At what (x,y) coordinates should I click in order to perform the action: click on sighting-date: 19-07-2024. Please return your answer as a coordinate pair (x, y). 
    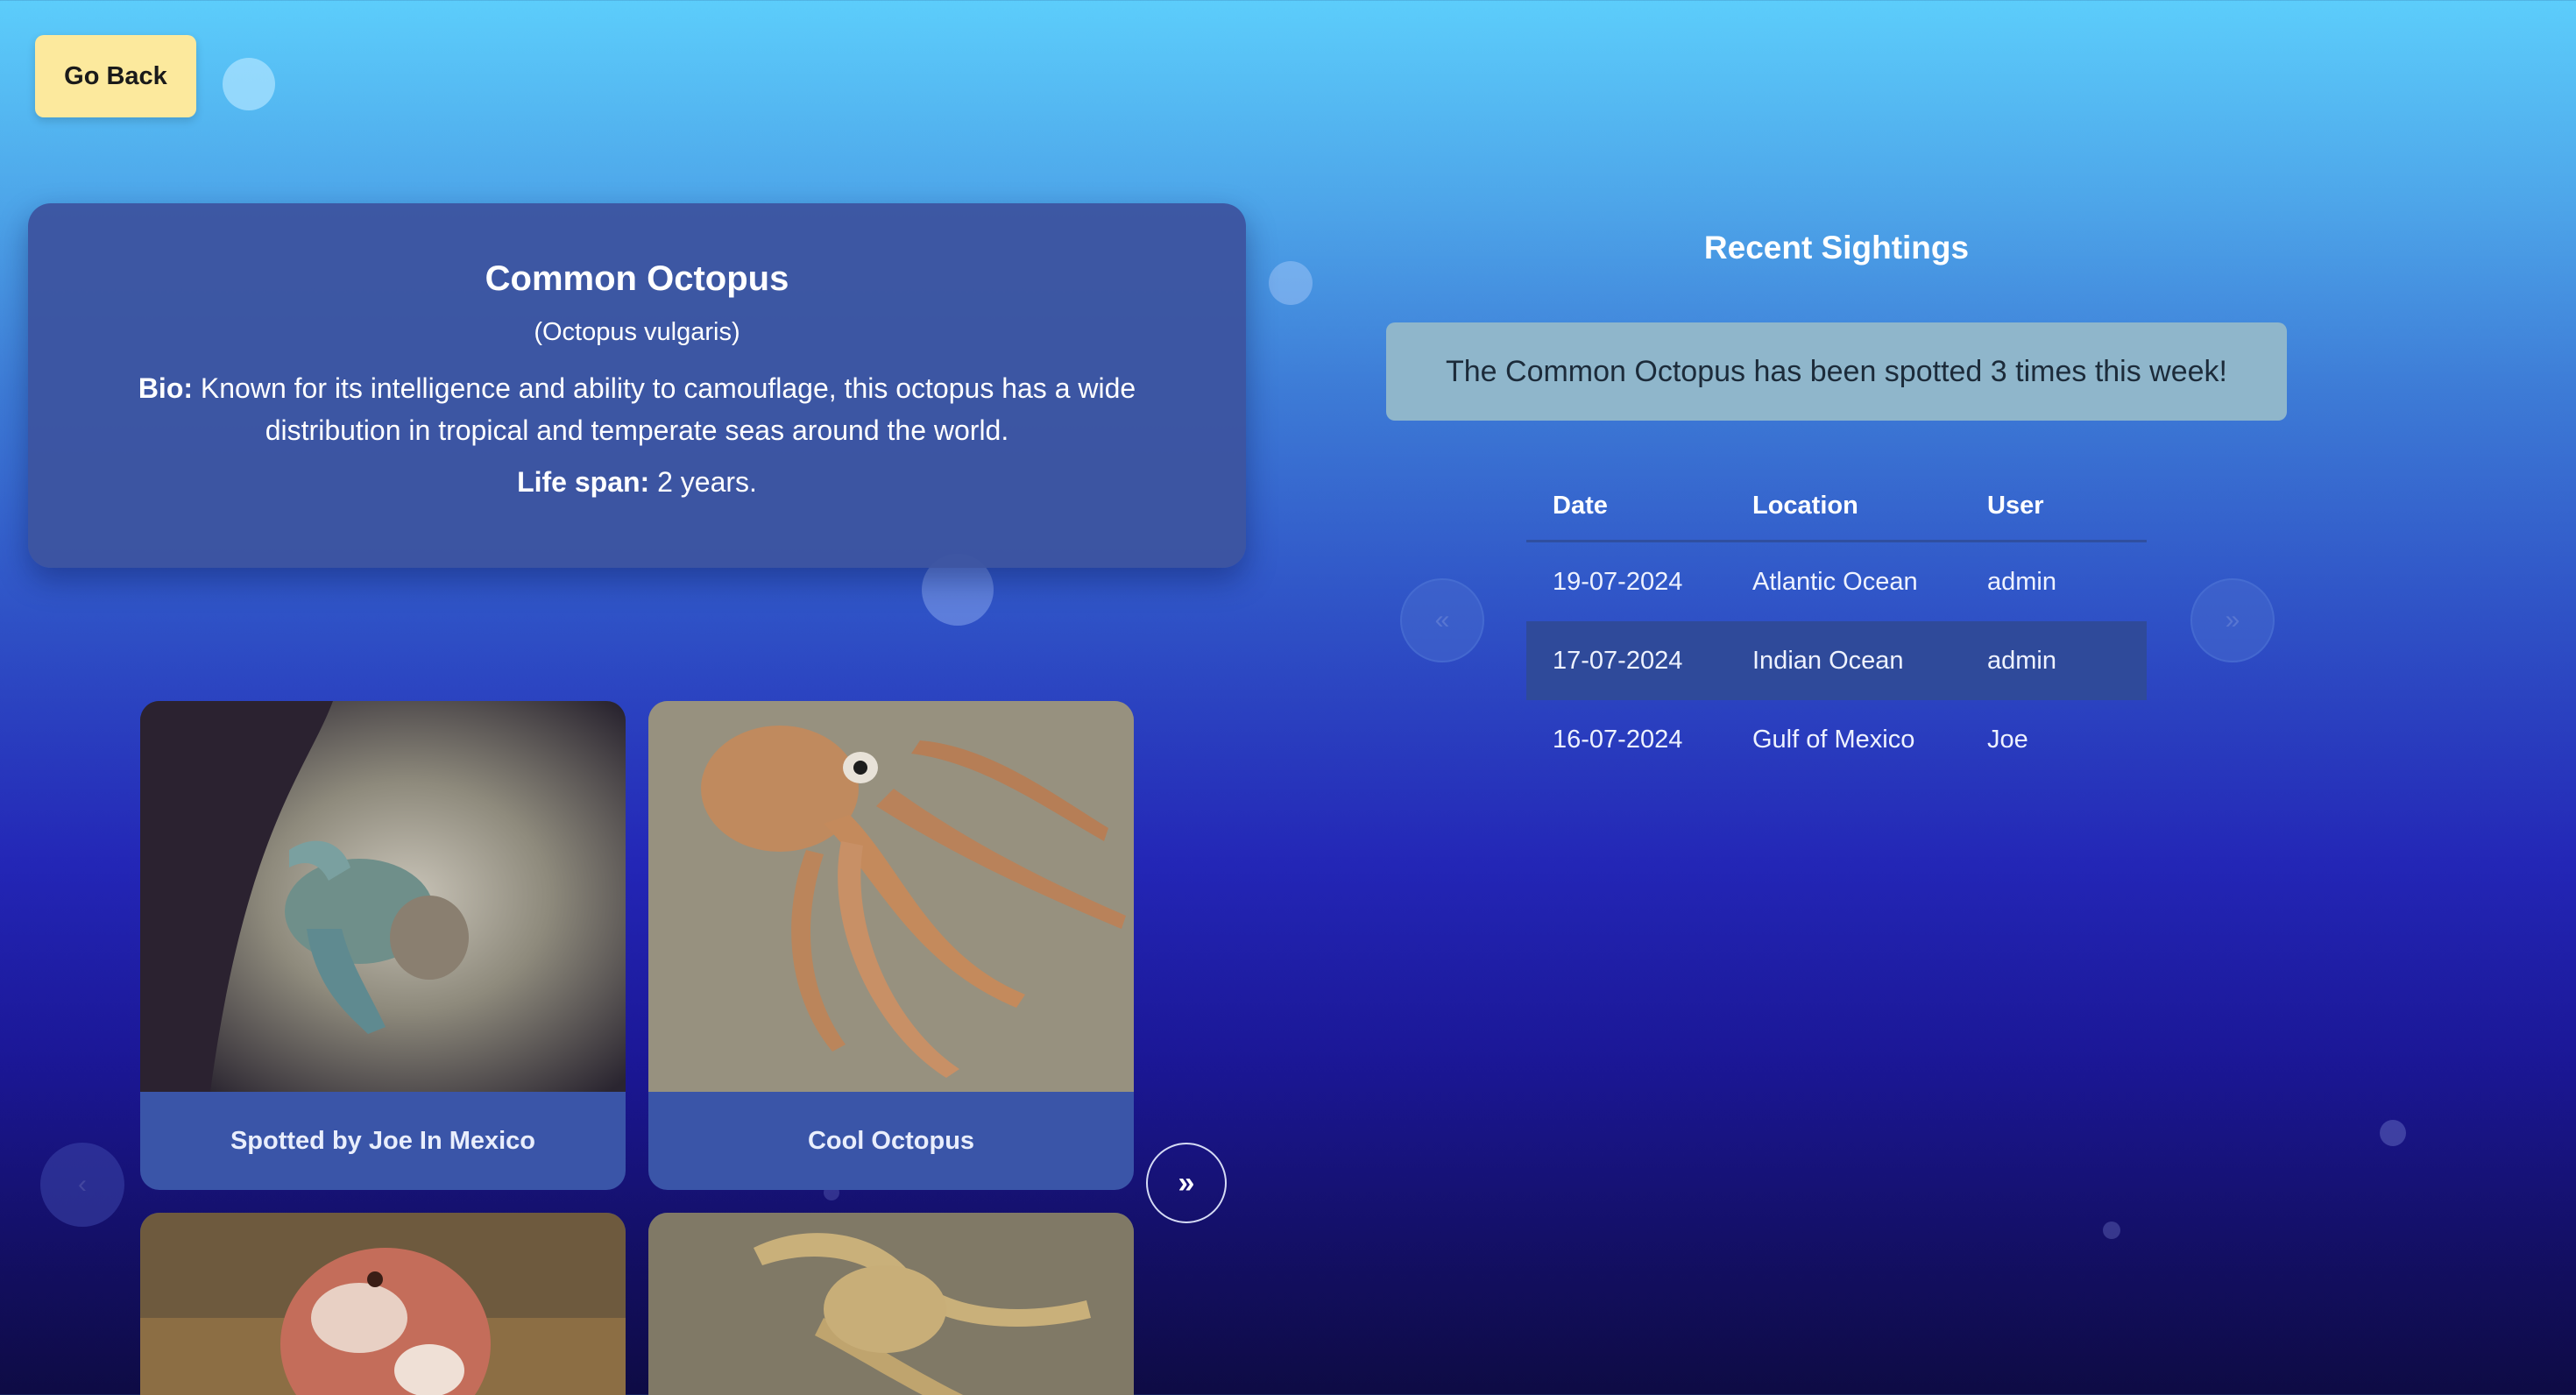
    Looking at the image, I should click on (1618, 581).